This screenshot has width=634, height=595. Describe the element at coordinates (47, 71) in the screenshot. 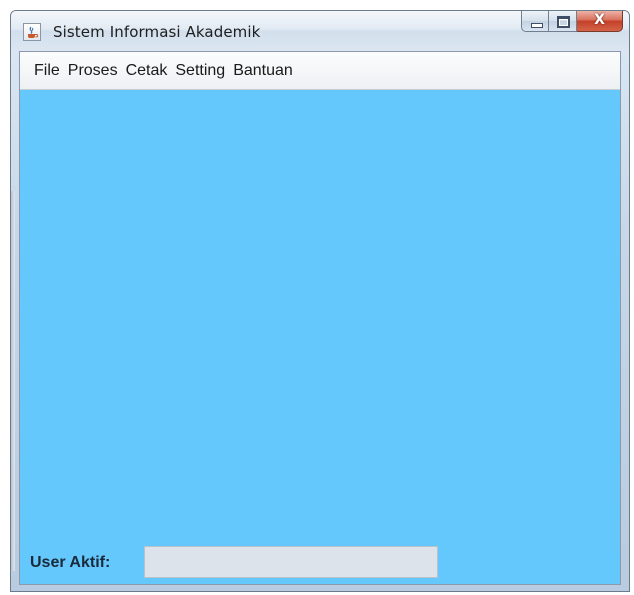

I see `menu-file: File` at that location.